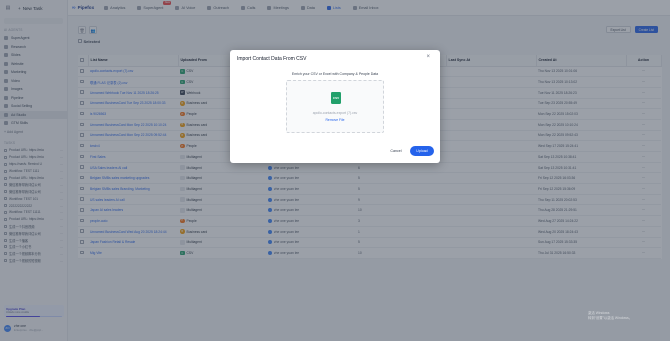 The image size is (670, 341). What do you see at coordinates (336, 98) in the screenshot?
I see `csv-file-icon: CSV` at bounding box center [336, 98].